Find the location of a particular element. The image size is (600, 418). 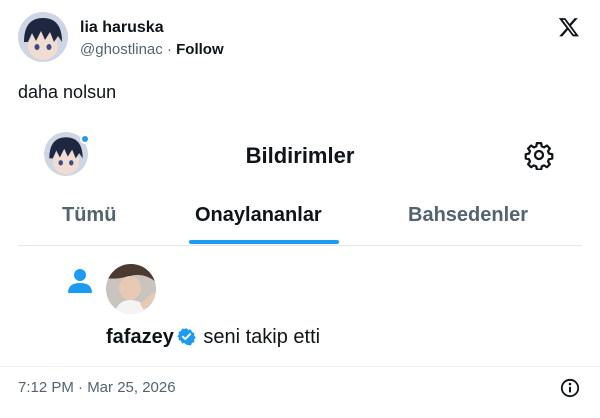

info-icon is located at coordinates (570, 388).